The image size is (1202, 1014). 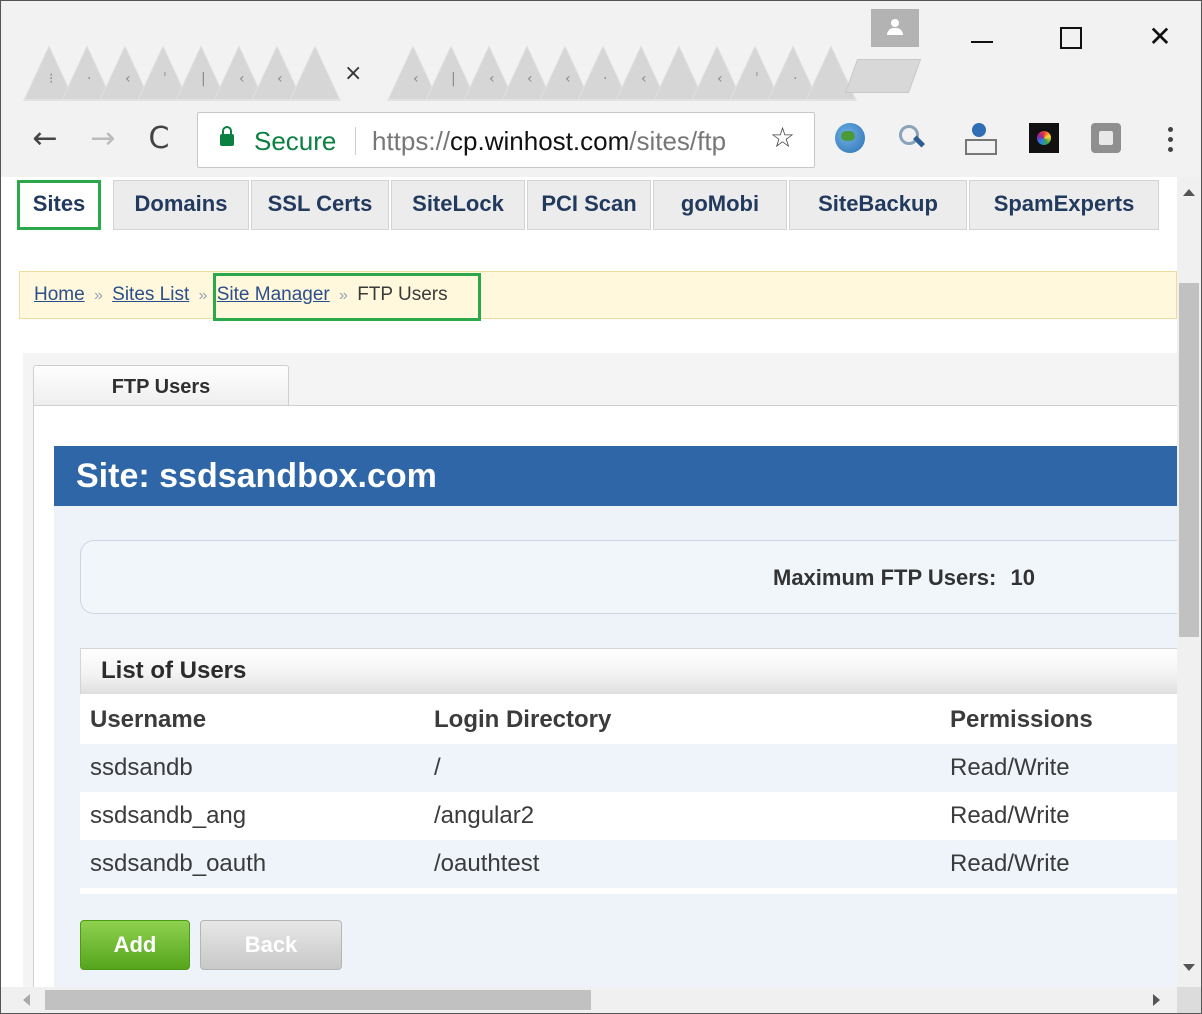 What do you see at coordinates (181, 205) in the screenshot?
I see `tab-domains: Domains` at bounding box center [181, 205].